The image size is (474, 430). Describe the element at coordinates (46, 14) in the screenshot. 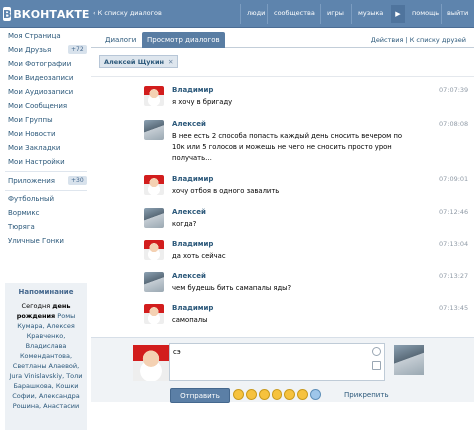

I see `vk-logo: B ВКОНТАКТЕ` at that location.